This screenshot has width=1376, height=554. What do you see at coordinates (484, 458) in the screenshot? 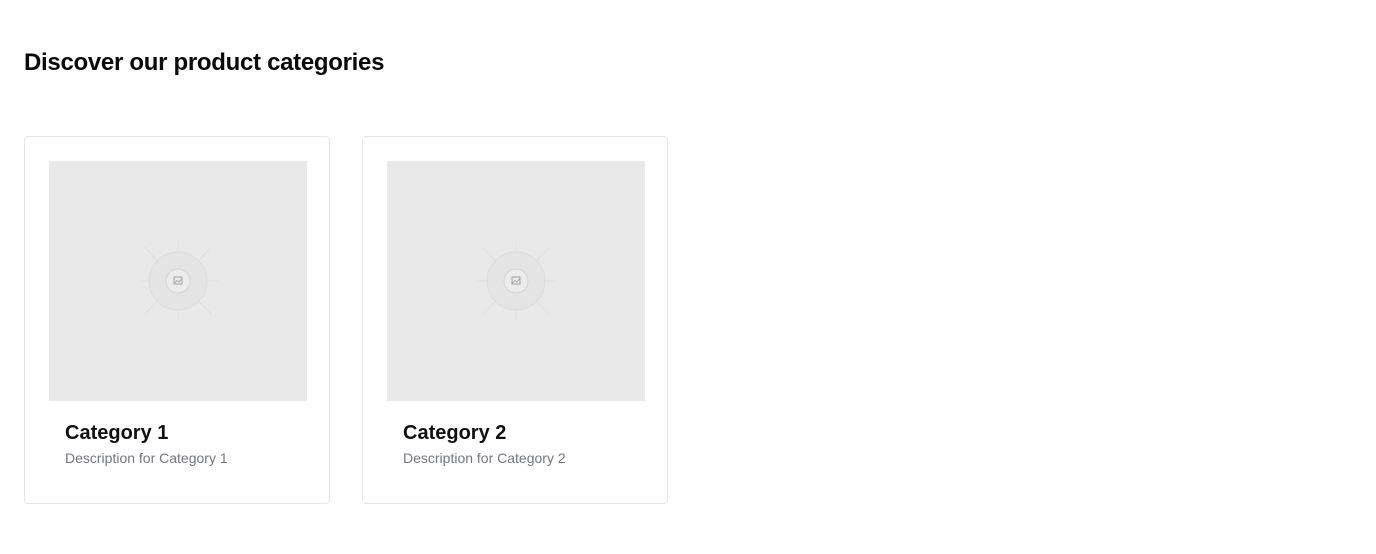
I see `category-description: Description for Category 2` at bounding box center [484, 458].